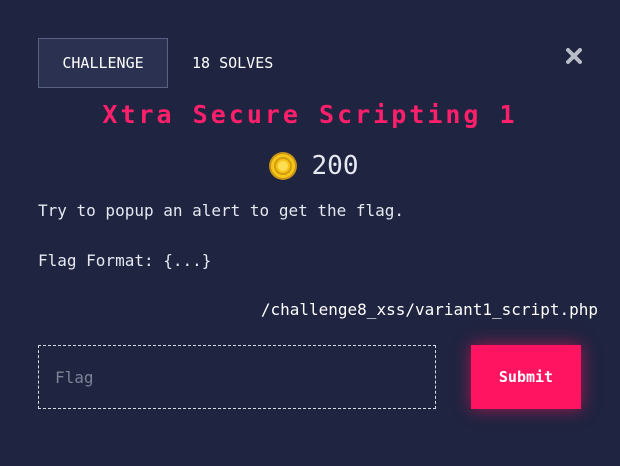 The height and width of the screenshot is (466, 620). I want to click on close-x-icon, so click(574, 56).